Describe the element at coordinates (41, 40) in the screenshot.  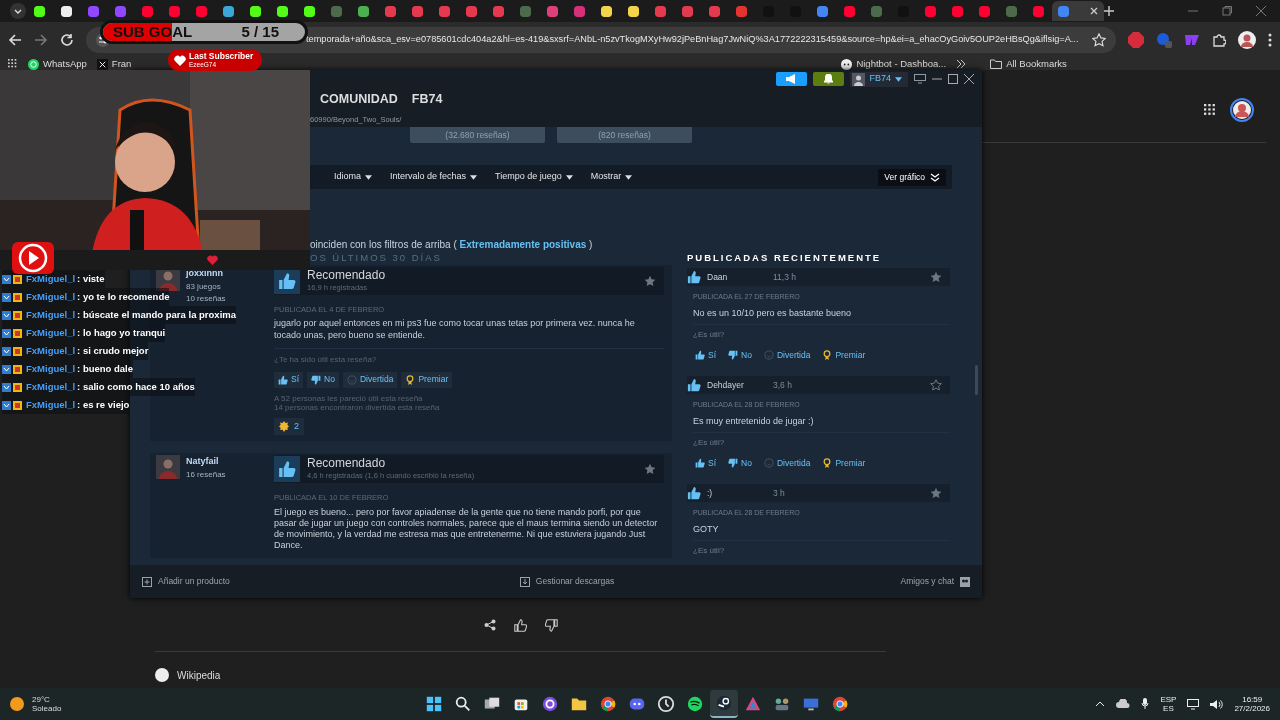
I see `forward-icon` at that location.